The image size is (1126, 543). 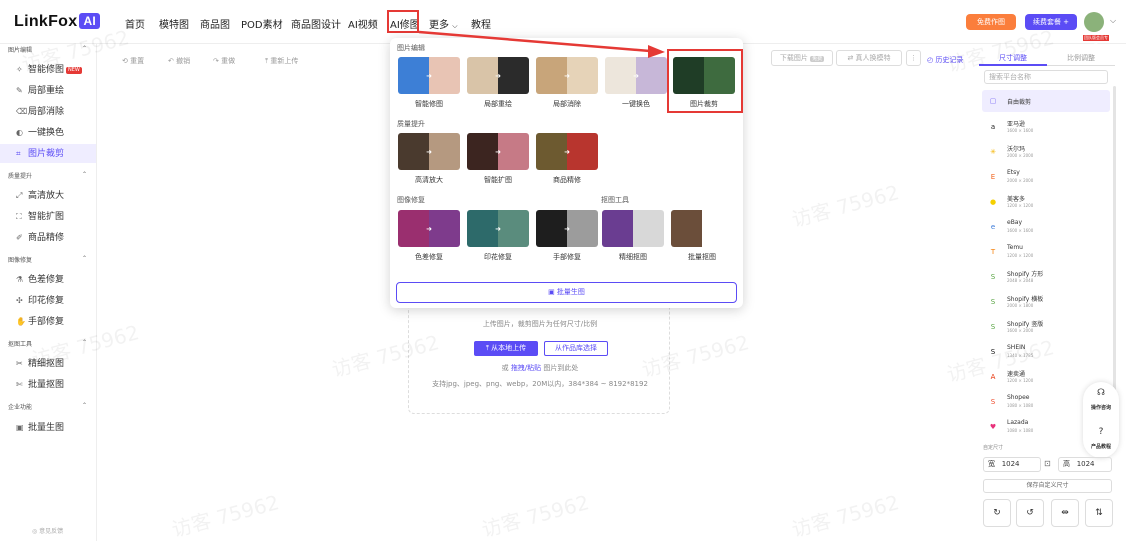 I want to click on nav-more: 更多 ⌵, so click(x=443, y=23).